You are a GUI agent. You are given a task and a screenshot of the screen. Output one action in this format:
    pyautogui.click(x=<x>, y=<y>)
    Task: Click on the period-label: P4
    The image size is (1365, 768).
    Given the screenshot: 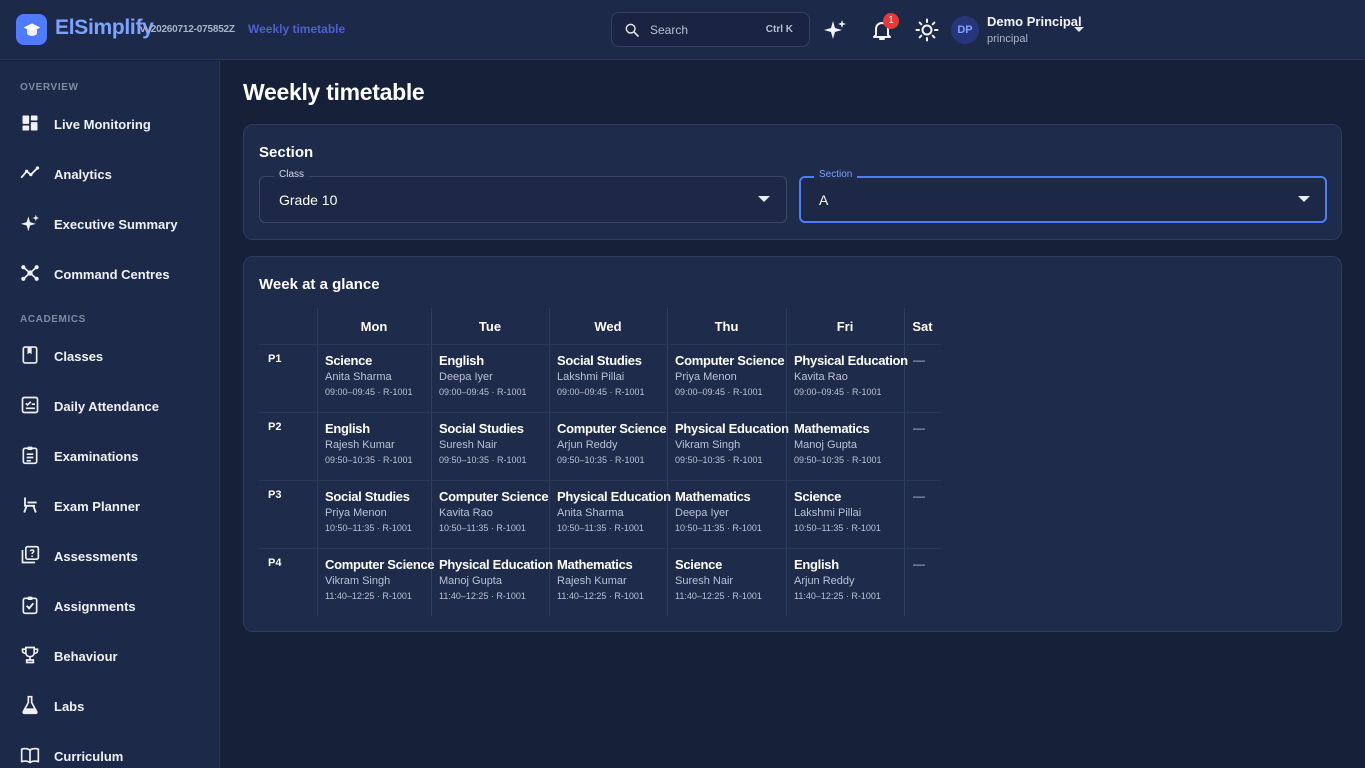 What is the action you would take?
    pyautogui.click(x=275, y=563)
    